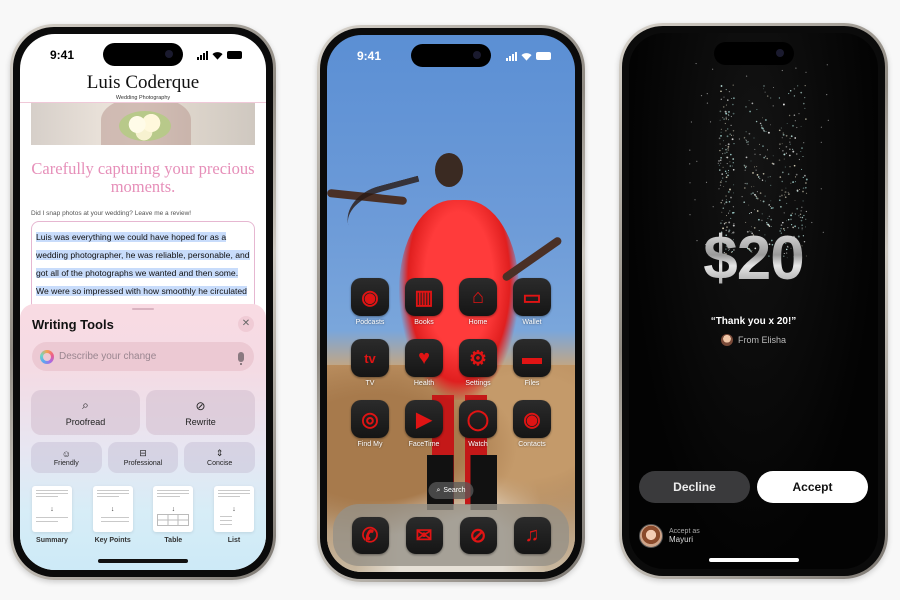 The height and width of the screenshot is (600, 900). What do you see at coordinates (73, 324) in the screenshot?
I see `writing-tools-title: Writing Tools` at bounding box center [73, 324].